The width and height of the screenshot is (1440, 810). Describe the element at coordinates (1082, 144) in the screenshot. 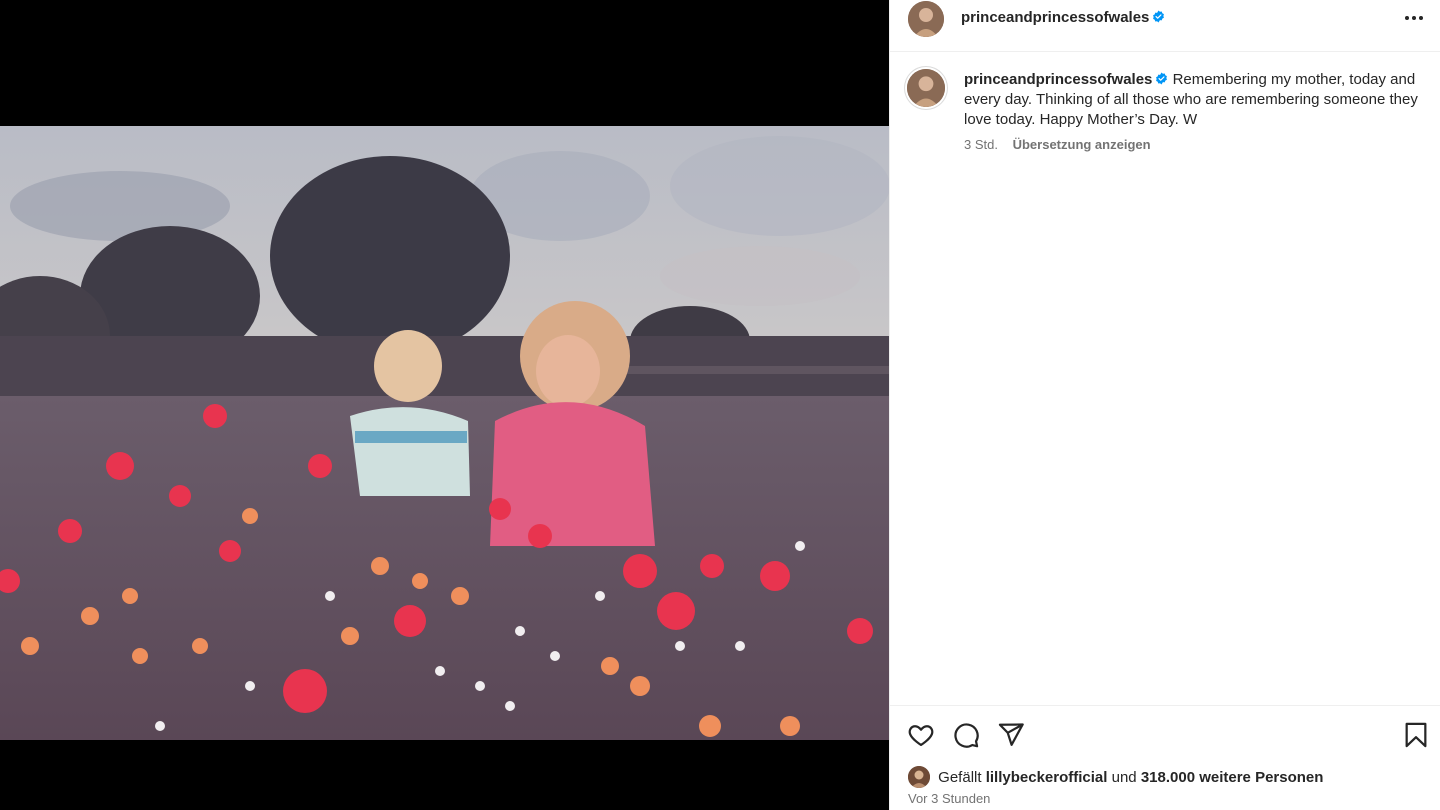

I see `show-translation-button: Übersetzung anzeigen` at that location.